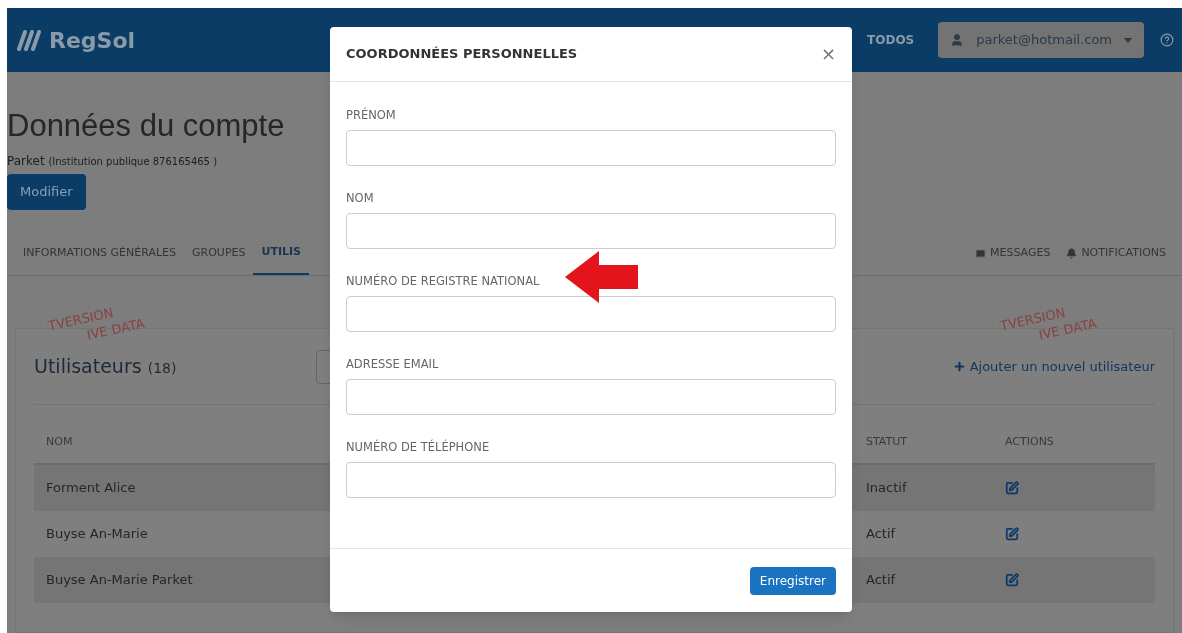  I want to click on page-title: Données du compte, so click(146, 126).